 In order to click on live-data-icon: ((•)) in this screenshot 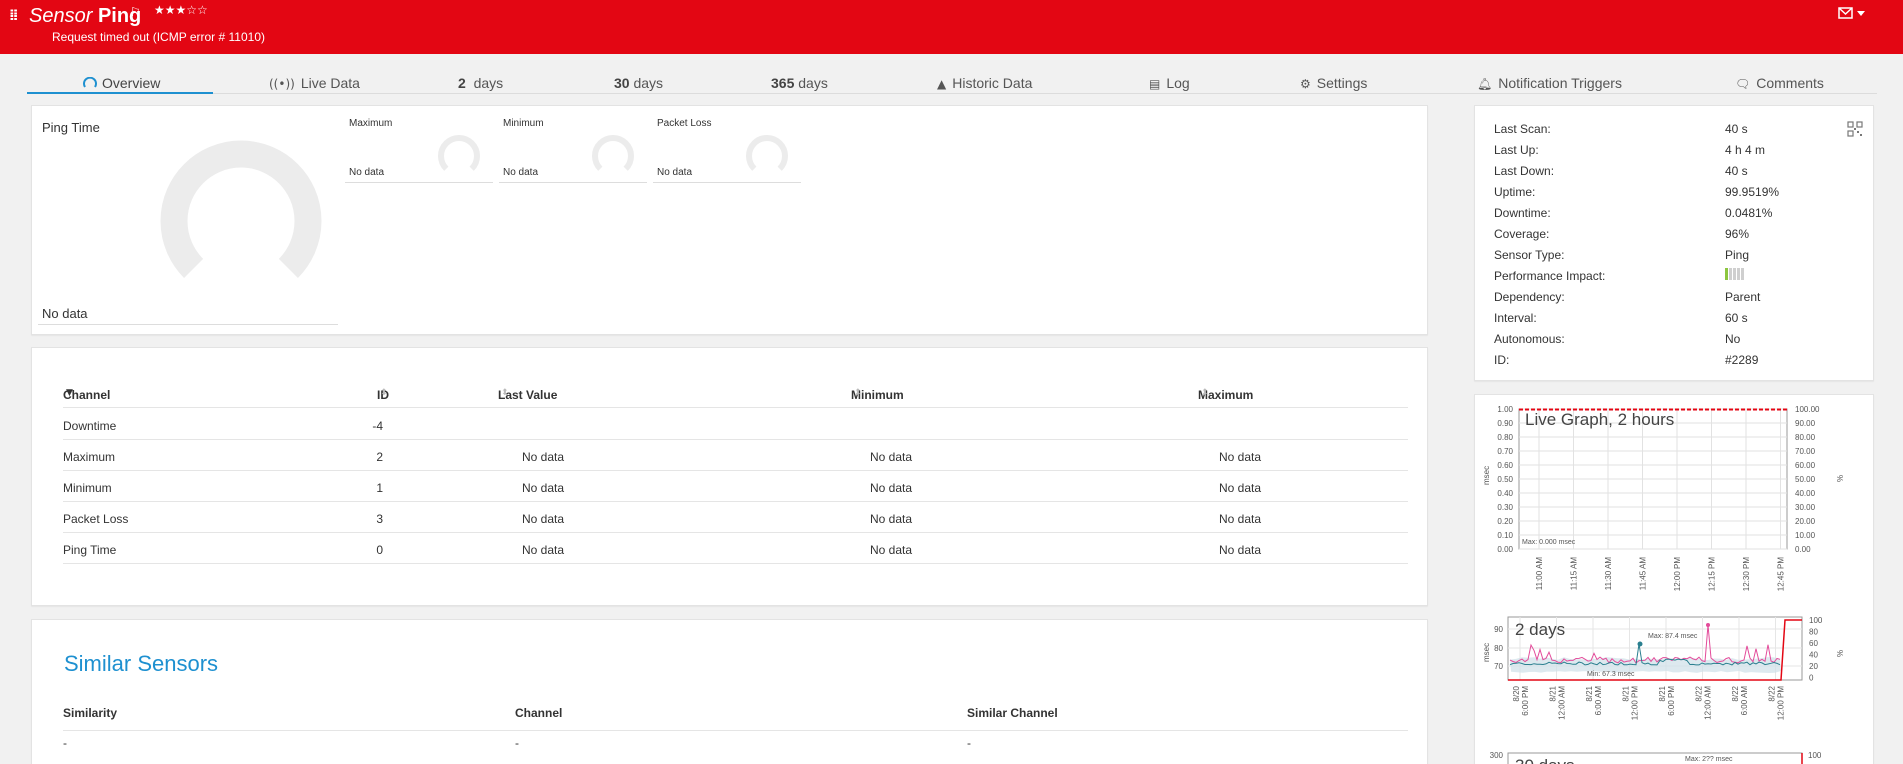, I will do `click(282, 84)`.